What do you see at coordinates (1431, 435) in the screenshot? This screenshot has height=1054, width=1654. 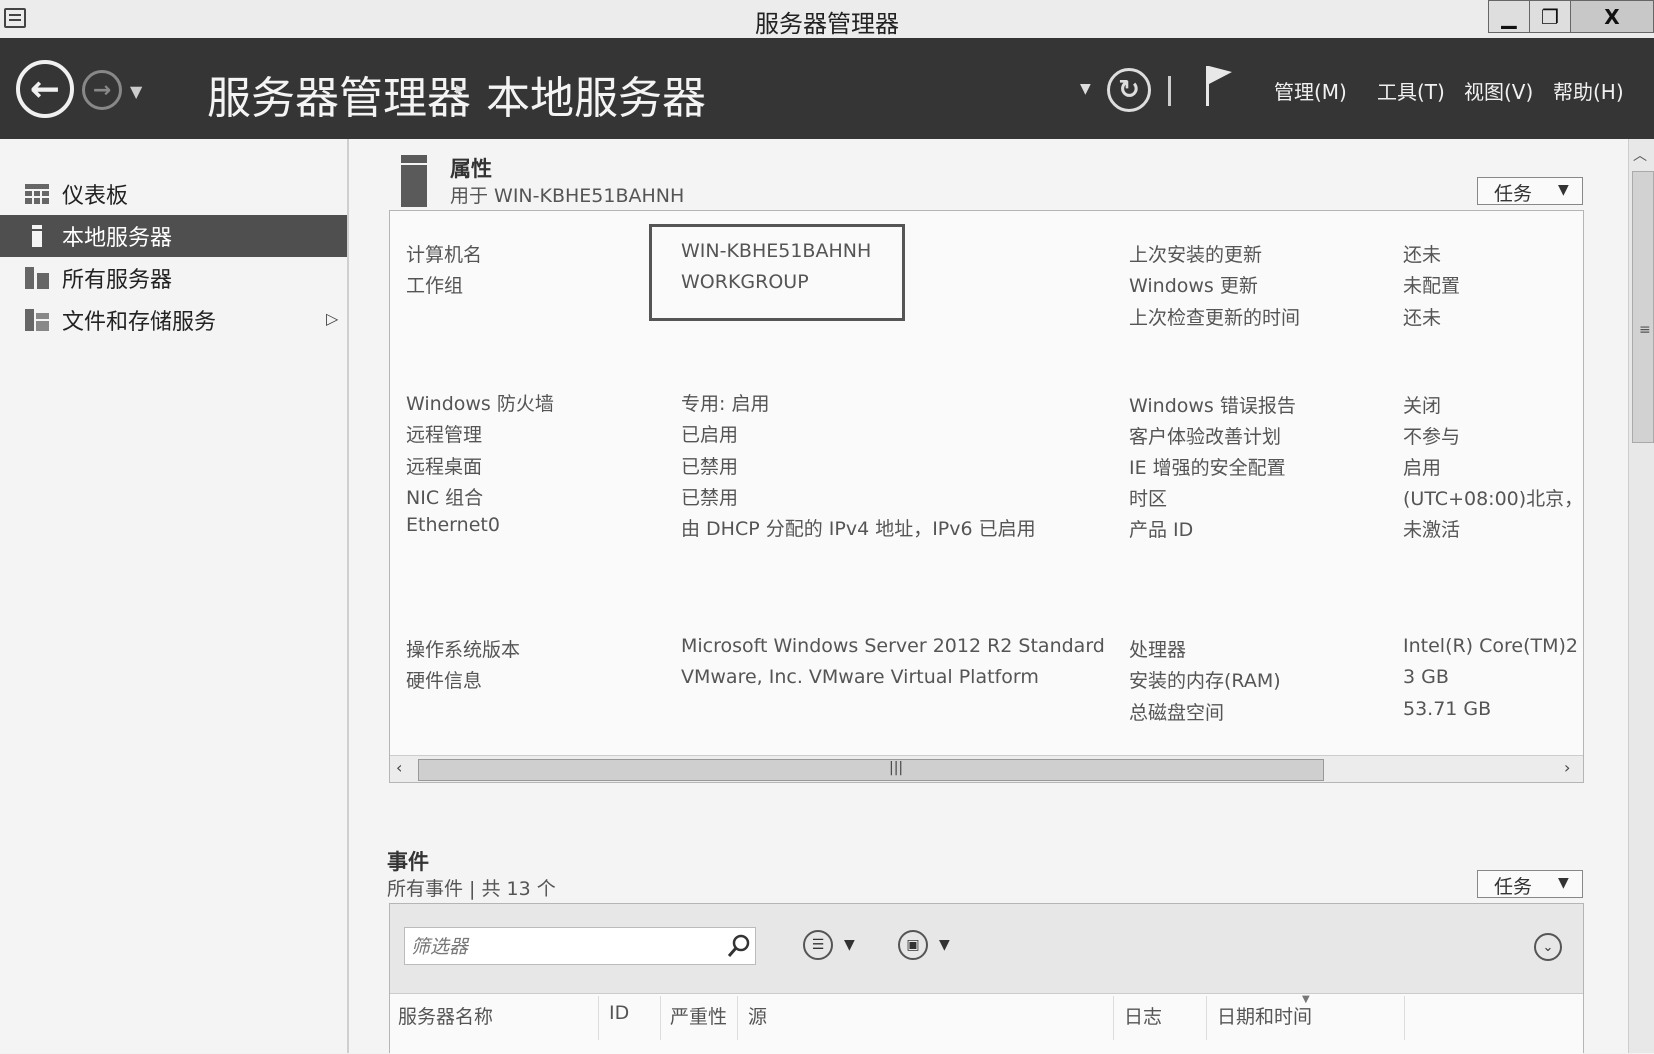 I see `ceip-link: 不参与` at bounding box center [1431, 435].